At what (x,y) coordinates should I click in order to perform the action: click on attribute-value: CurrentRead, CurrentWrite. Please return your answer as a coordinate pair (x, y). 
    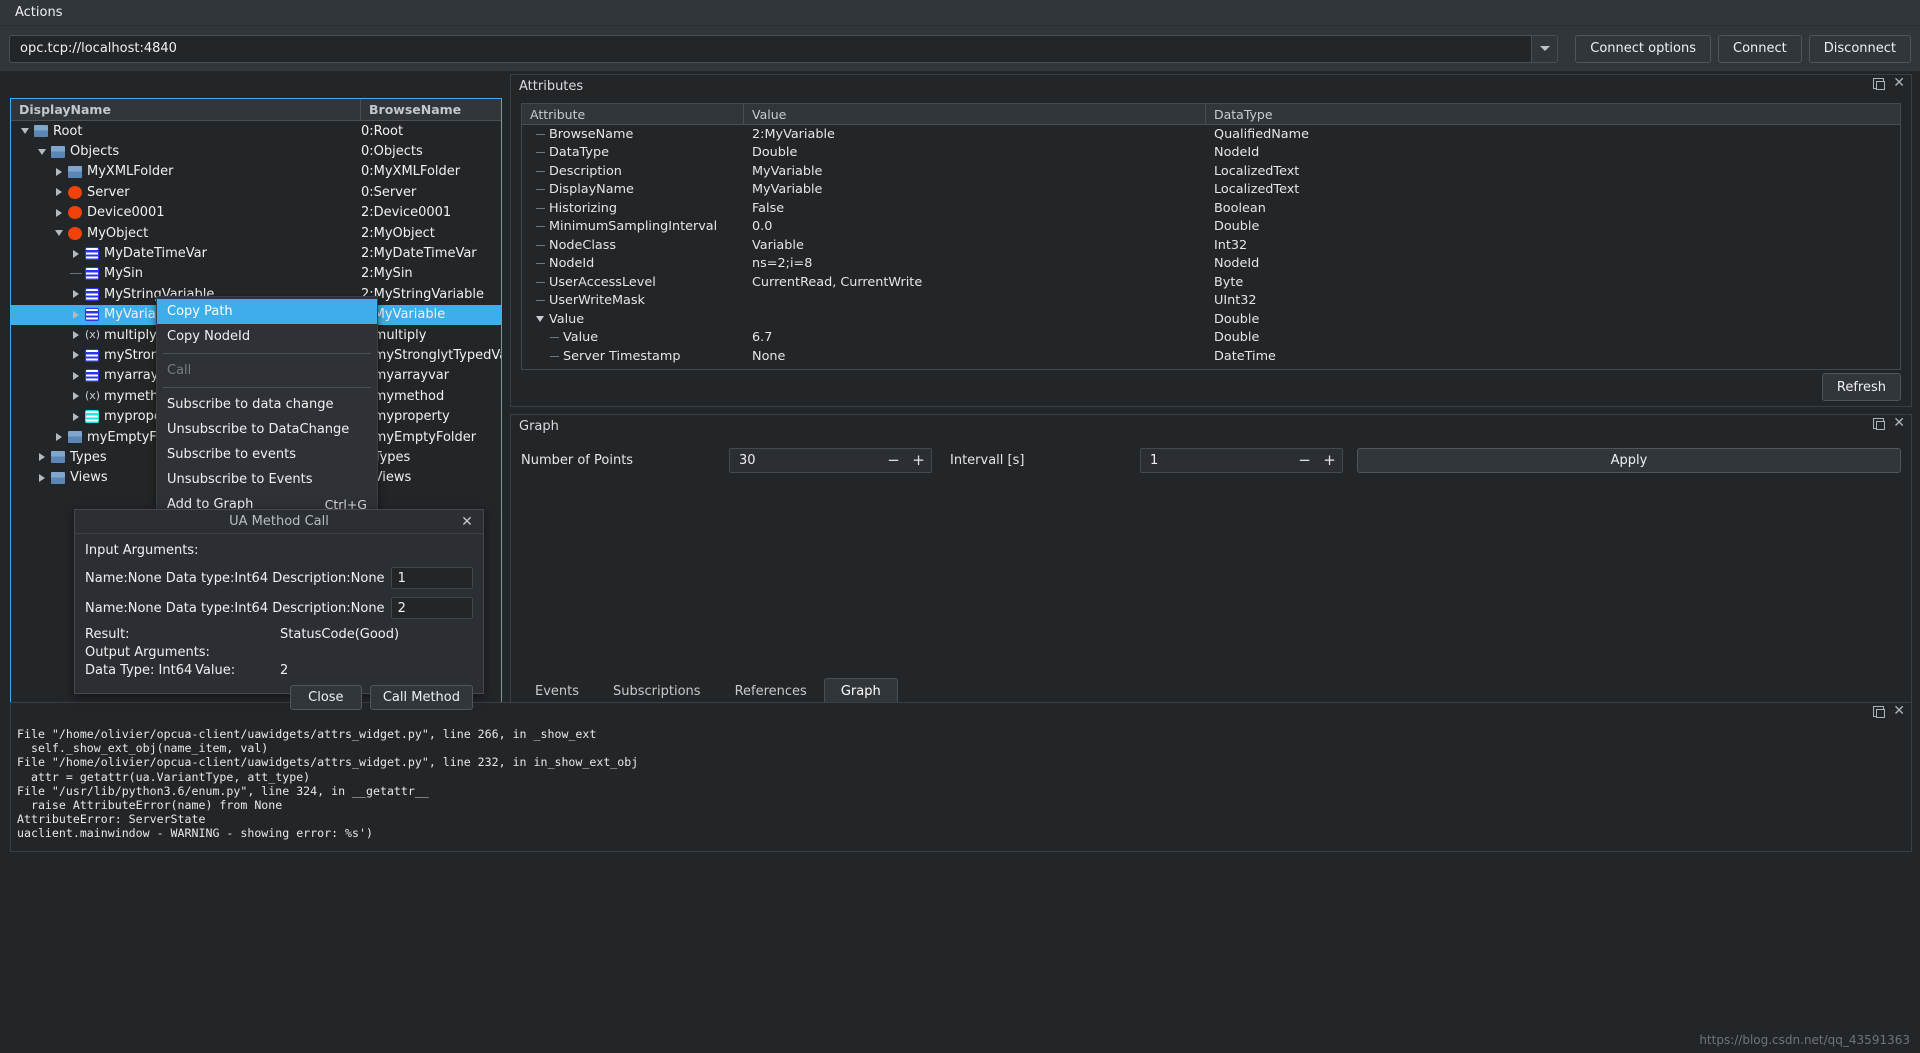
    Looking at the image, I should click on (975, 282).